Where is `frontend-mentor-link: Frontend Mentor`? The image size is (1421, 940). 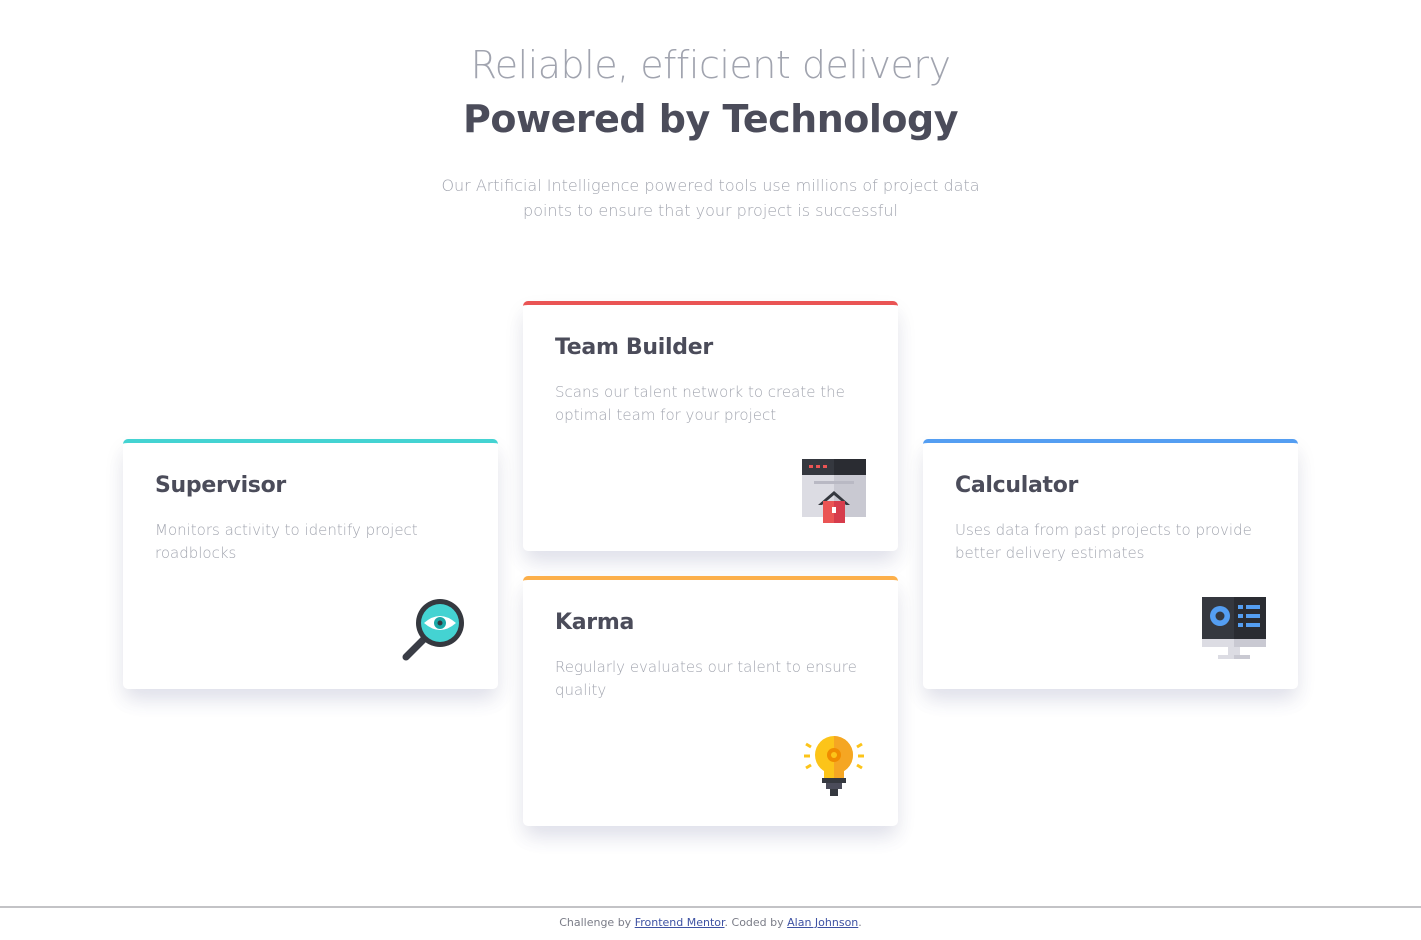
frontend-mentor-link: Frontend Mentor is located at coordinates (680, 922).